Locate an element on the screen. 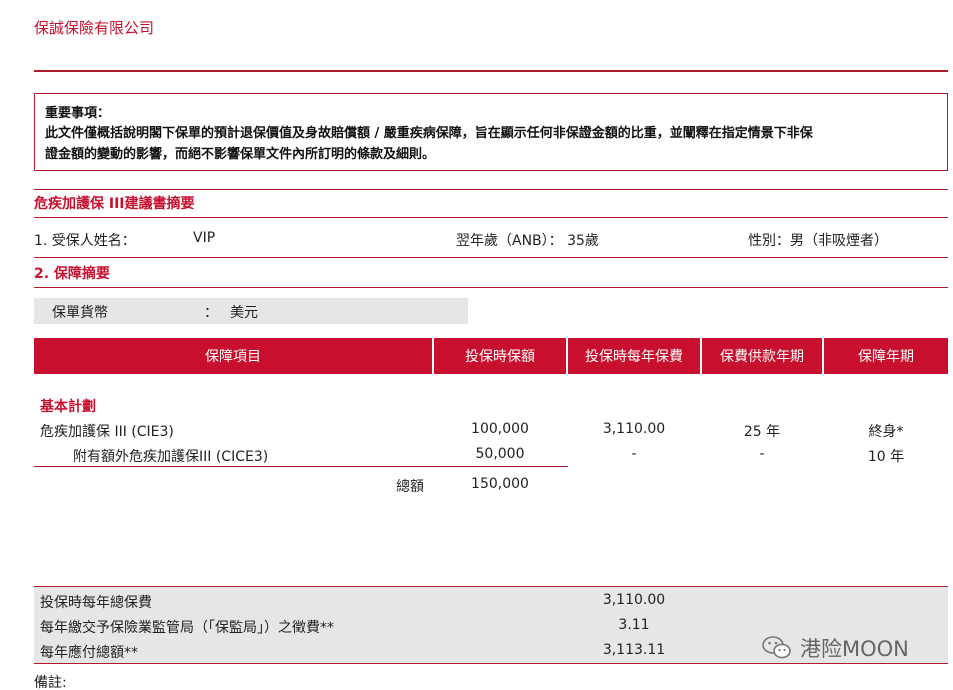 Image resolution: width=953 pixels, height=690 pixels. row-2-premium: - is located at coordinates (634, 454).